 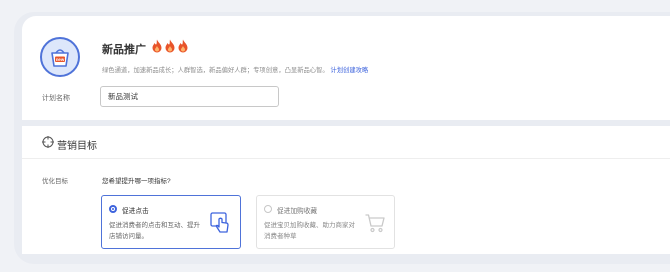 What do you see at coordinates (219, 222) in the screenshot?
I see `hand-click-icon` at bounding box center [219, 222].